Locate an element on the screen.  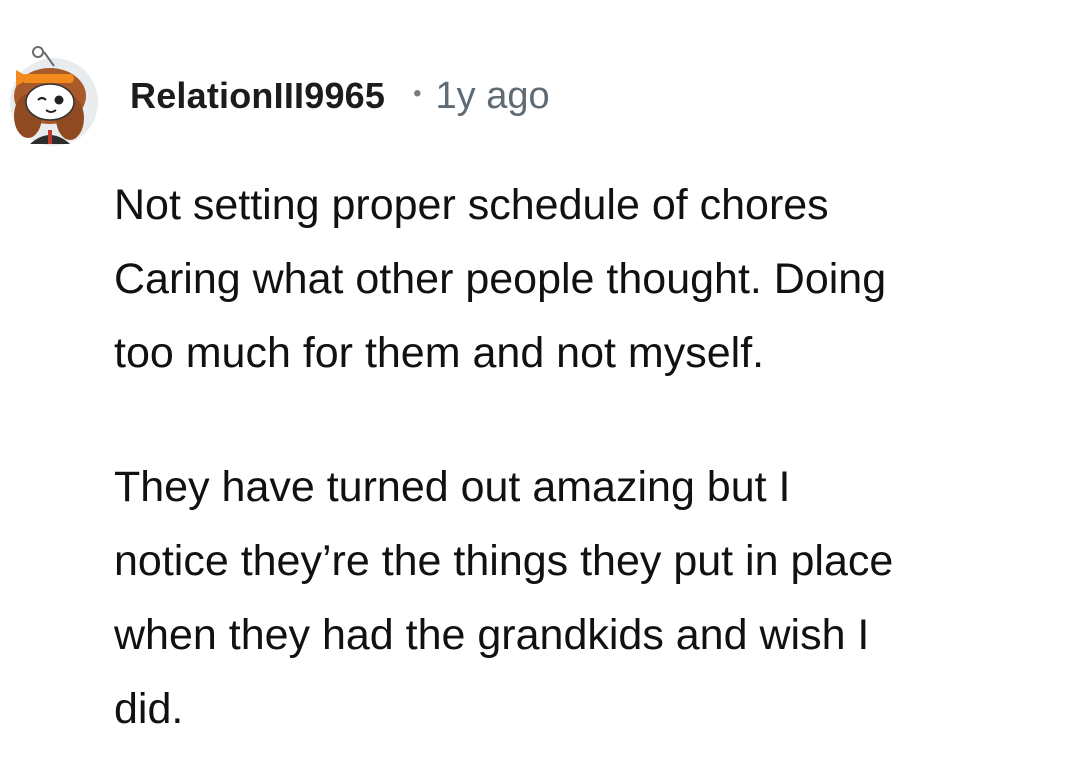
comment-author: RelationIII9965 is located at coordinates (257, 96).